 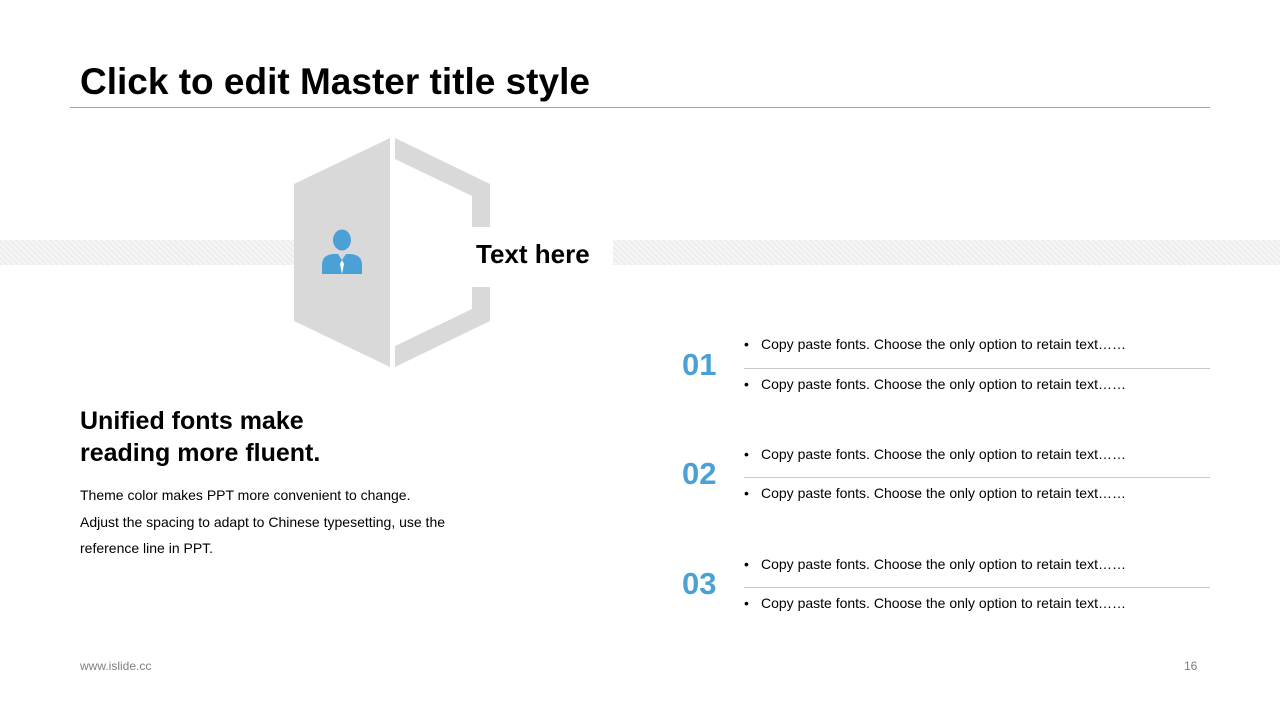 I want to click on person-icon, so click(x=342, y=251).